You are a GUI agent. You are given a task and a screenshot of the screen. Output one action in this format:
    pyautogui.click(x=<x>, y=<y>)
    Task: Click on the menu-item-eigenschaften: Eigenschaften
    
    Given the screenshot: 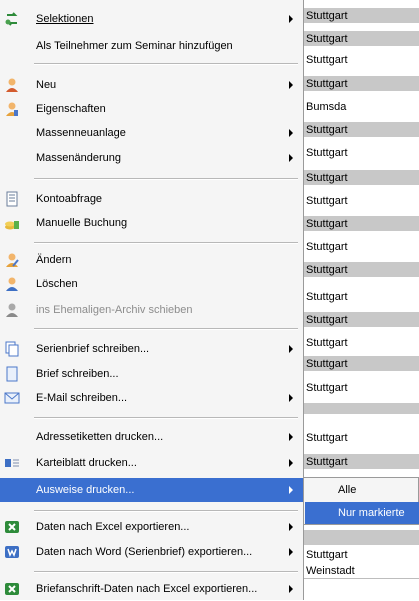 What is the action you would take?
    pyautogui.click(x=151, y=109)
    